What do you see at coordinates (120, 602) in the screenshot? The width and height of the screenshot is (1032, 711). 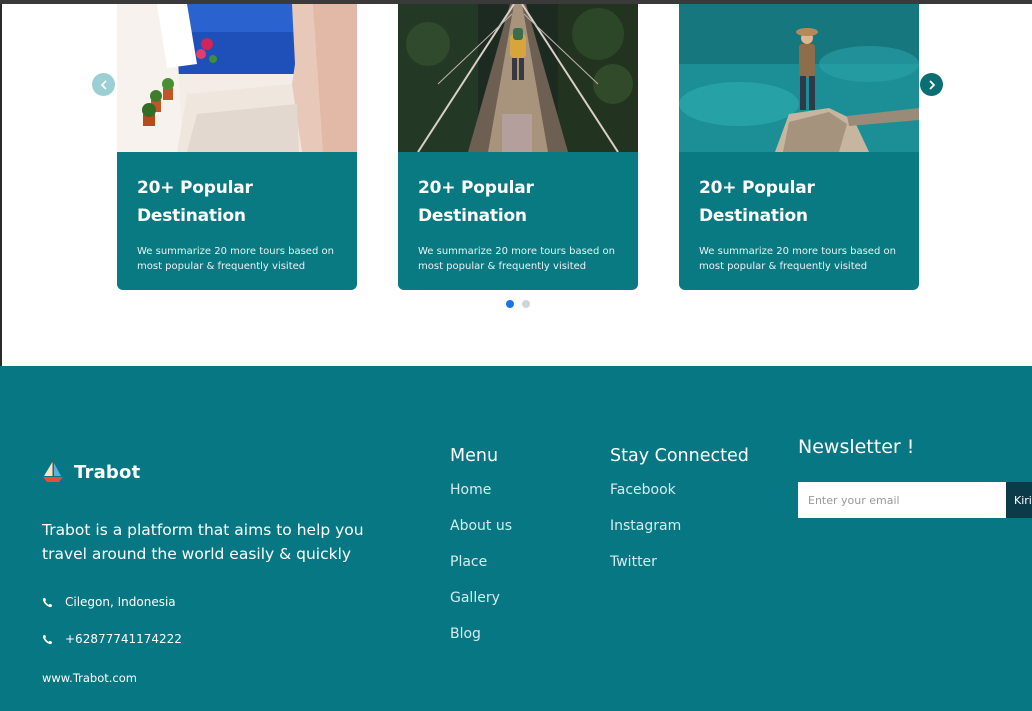 I see `contact-location-text: Cilegon, Indonesia` at bounding box center [120, 602].